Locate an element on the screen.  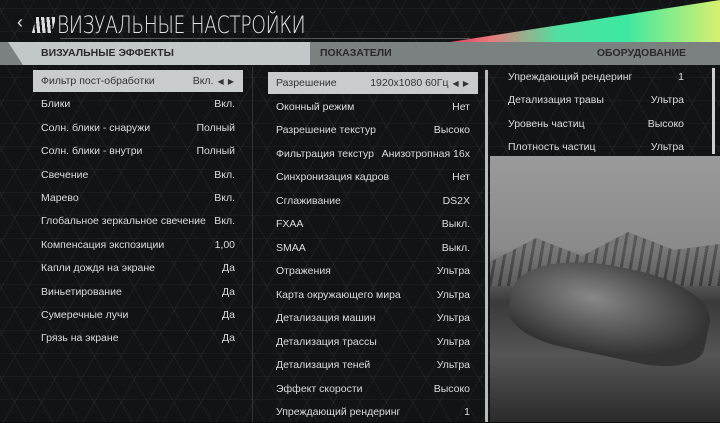
setting-label: Разрешение is located at coordinates (306, 83).